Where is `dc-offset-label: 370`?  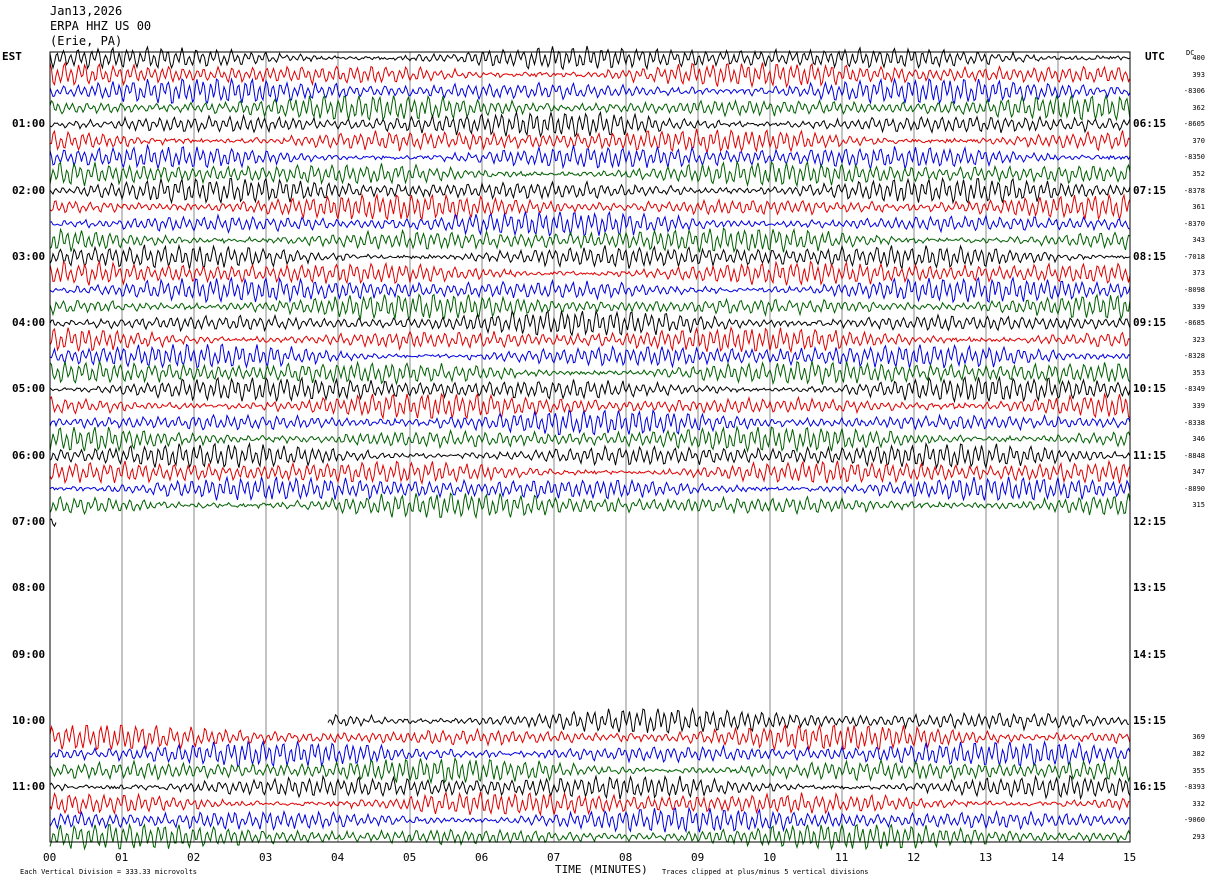 dc-offset-label: 370 is located at coordinates (1198, 140).